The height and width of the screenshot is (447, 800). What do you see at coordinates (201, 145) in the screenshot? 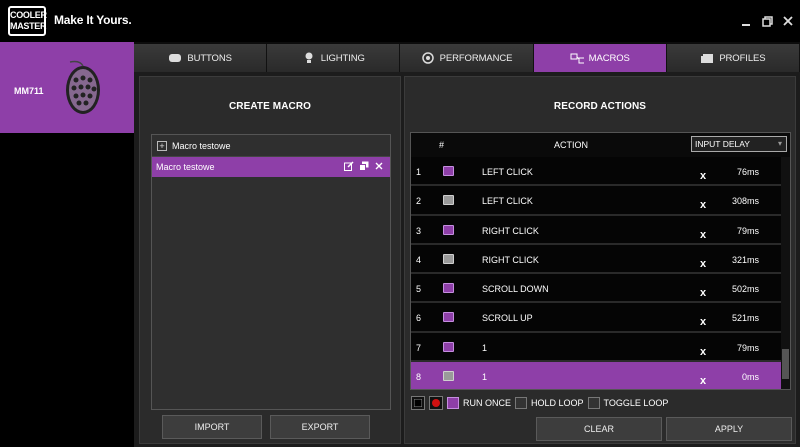
I see `macro-group-label: Macro testowe` at bounding box center [201, 145].